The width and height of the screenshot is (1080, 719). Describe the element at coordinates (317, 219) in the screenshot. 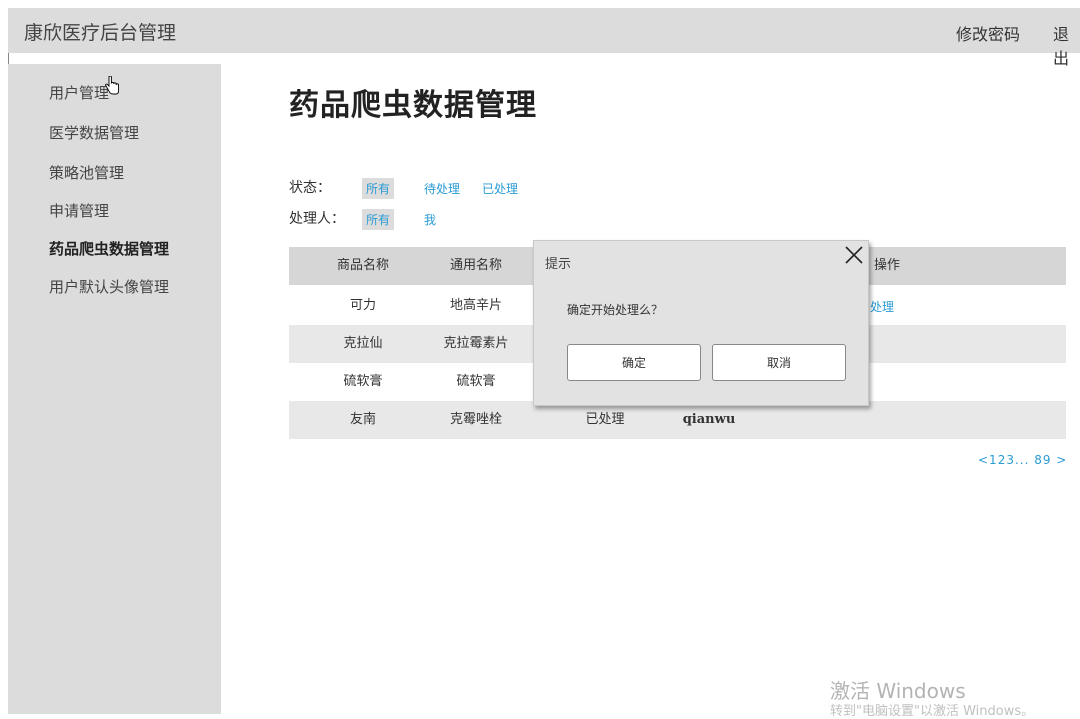

I see `handler-filter-label: 处理人：` at that location.